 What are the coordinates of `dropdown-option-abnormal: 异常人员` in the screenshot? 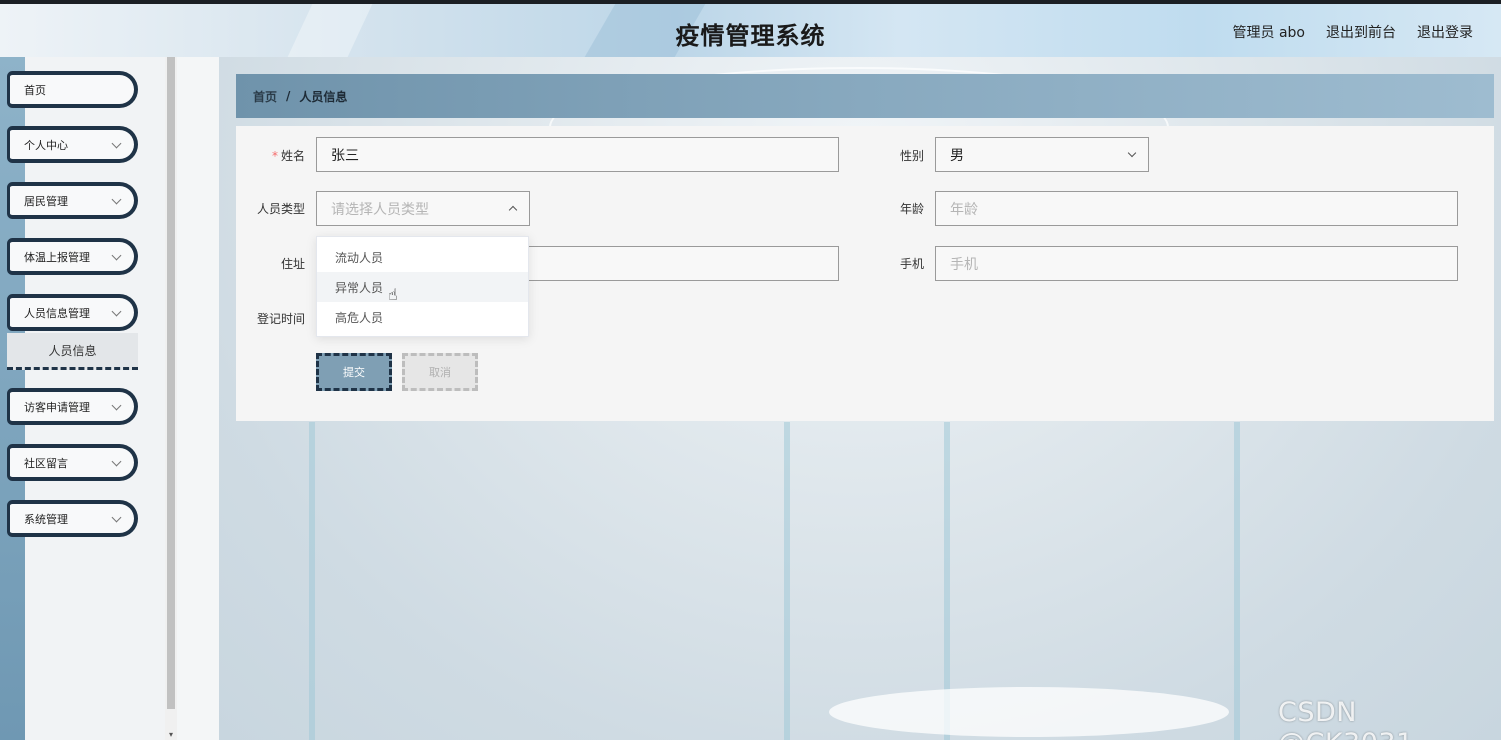 It's located at (422, 287).